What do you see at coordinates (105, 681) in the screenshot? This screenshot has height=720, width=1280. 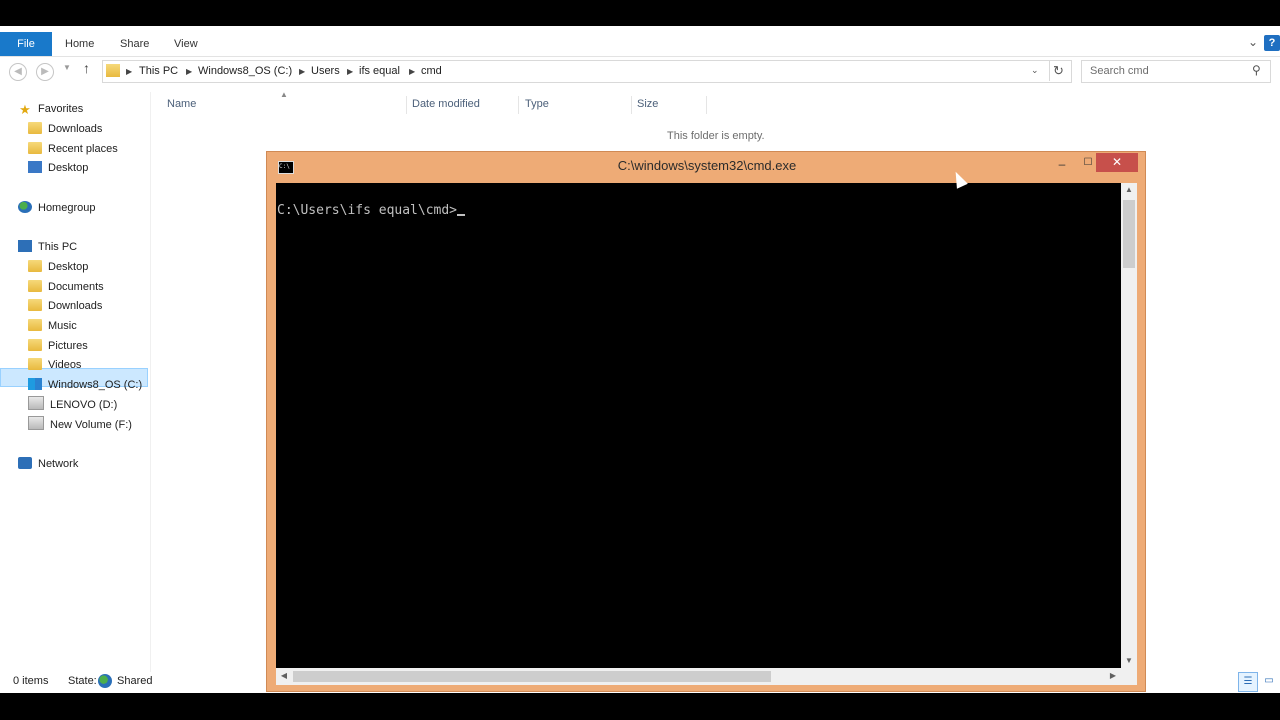 I see `shared-icon` at bounding box center [105, 681].